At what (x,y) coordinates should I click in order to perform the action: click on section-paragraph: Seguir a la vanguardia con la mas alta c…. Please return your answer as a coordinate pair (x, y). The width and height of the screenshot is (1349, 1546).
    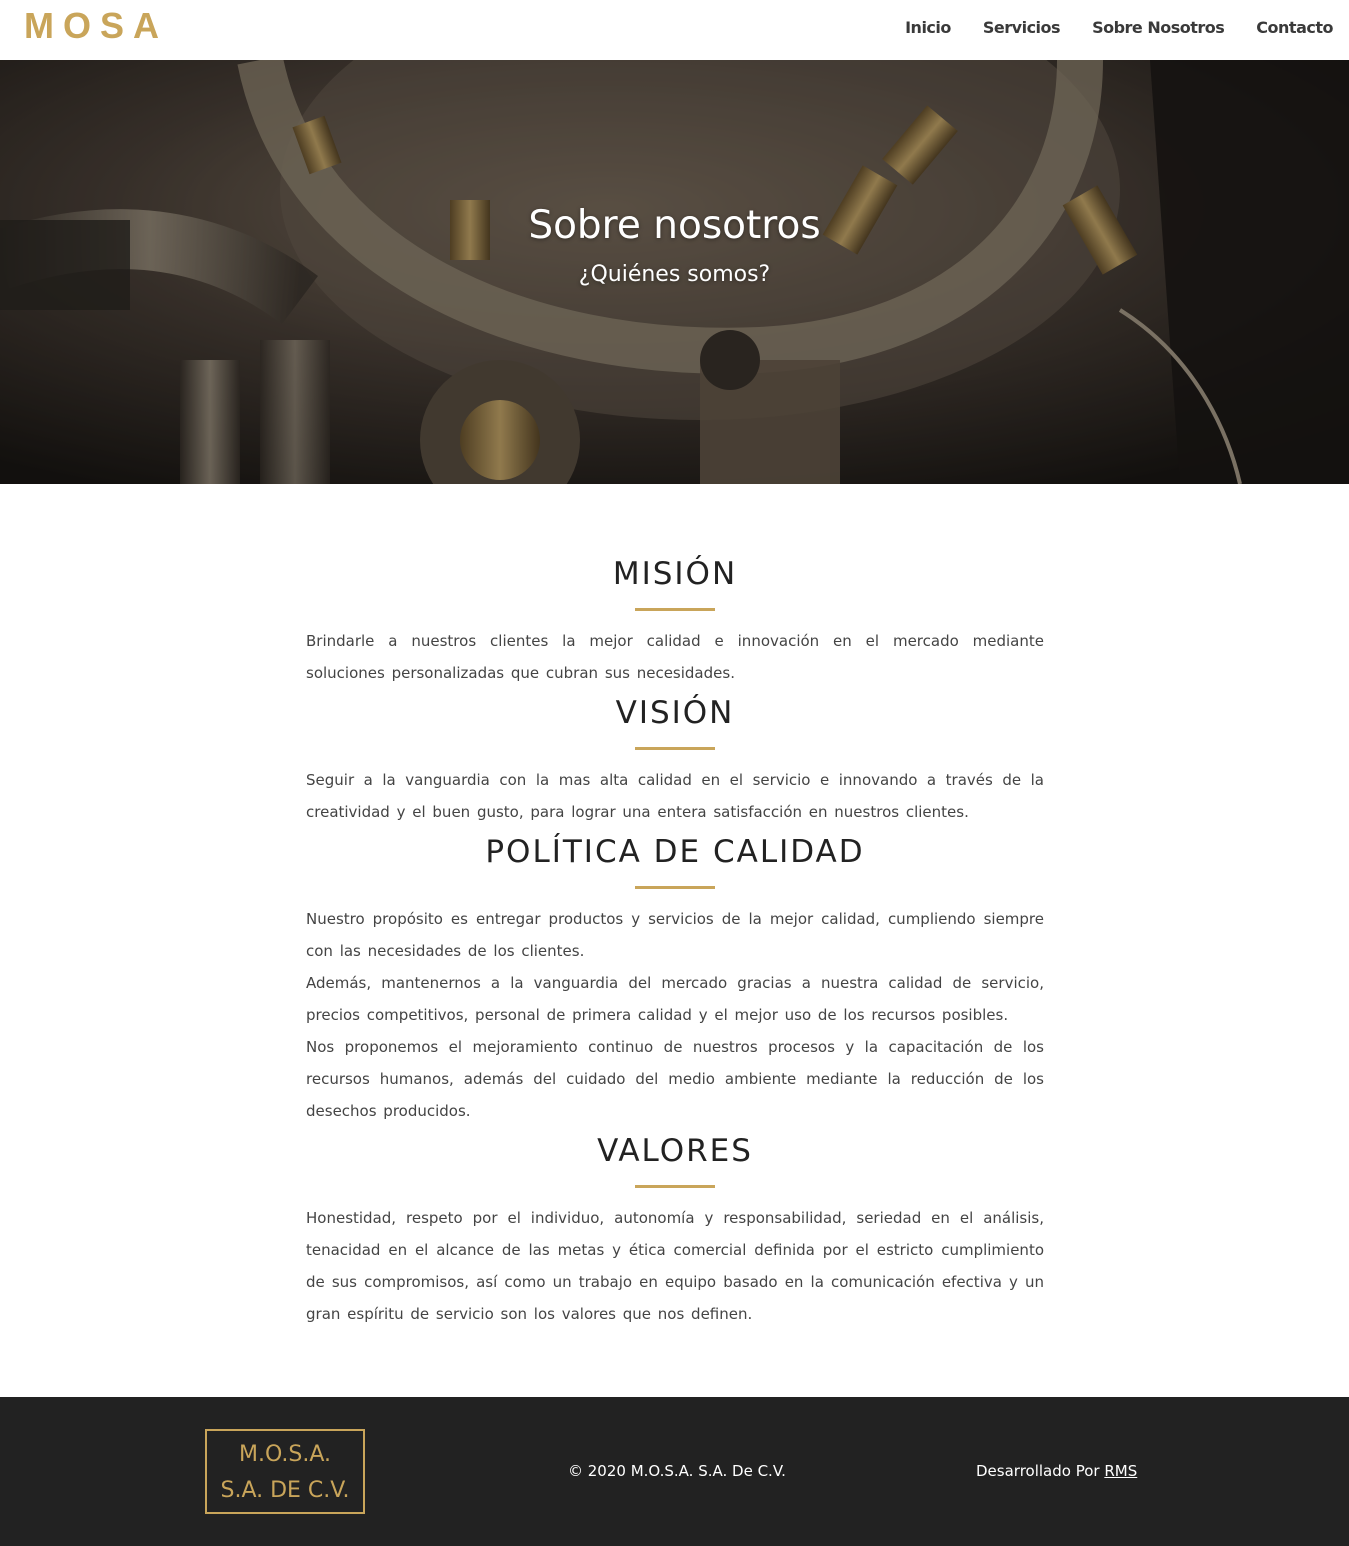
    Looking at the image, I should click on (675, 796).